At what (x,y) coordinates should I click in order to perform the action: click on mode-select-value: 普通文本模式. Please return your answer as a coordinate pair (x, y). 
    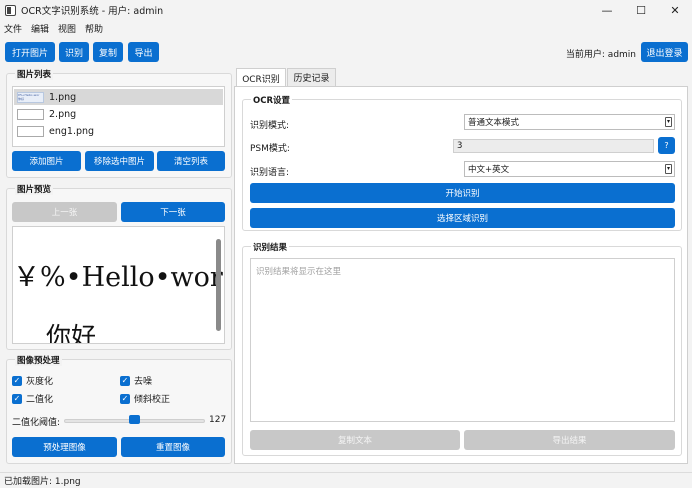
    Looking at the image, I should click on (494, 123).